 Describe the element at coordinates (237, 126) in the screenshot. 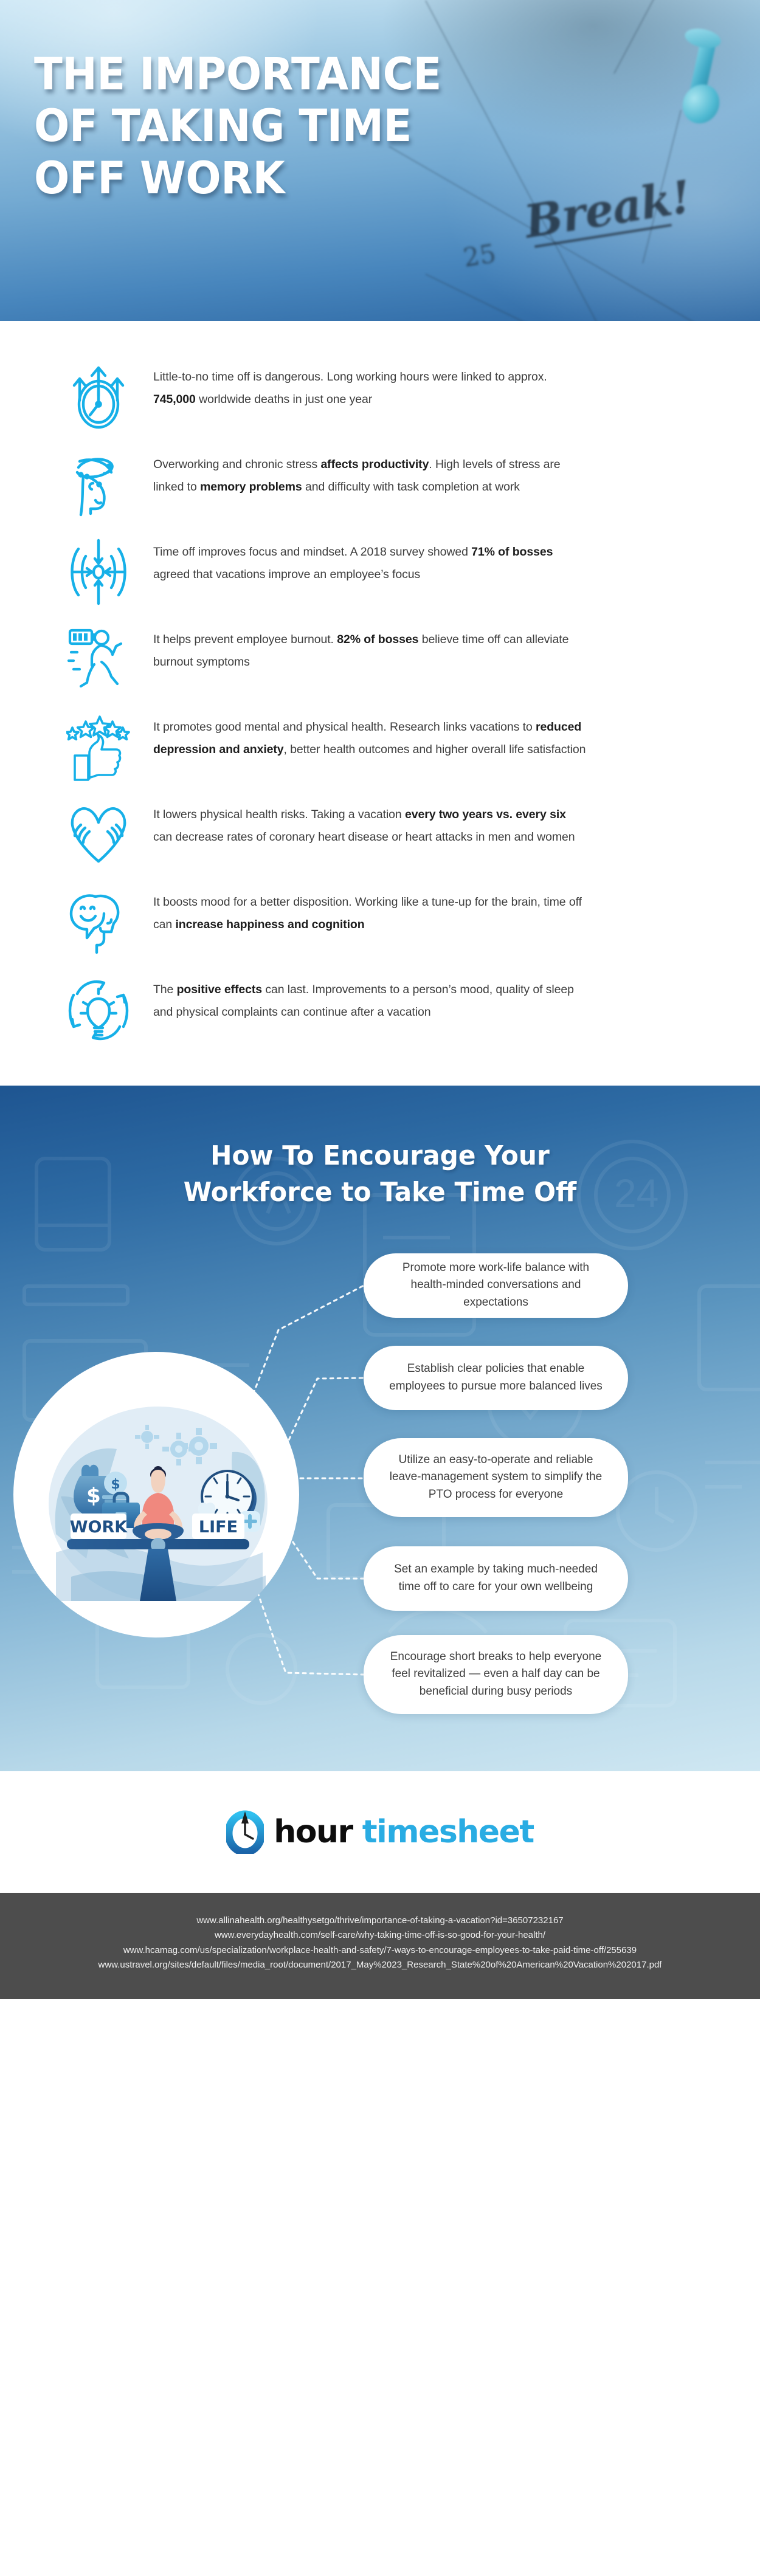

I see `page-title: THE IMPORTANCE OF TAKING TIME OFF WORK` at that location.